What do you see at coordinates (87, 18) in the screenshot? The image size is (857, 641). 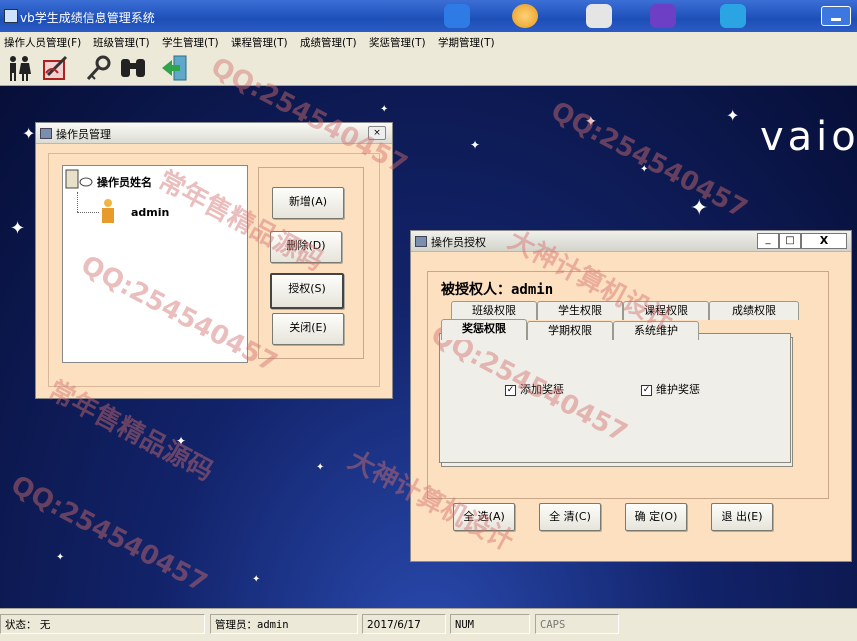 I see `app-title: vb学生成绩信息管理系统` at bounding box center [87, 18].